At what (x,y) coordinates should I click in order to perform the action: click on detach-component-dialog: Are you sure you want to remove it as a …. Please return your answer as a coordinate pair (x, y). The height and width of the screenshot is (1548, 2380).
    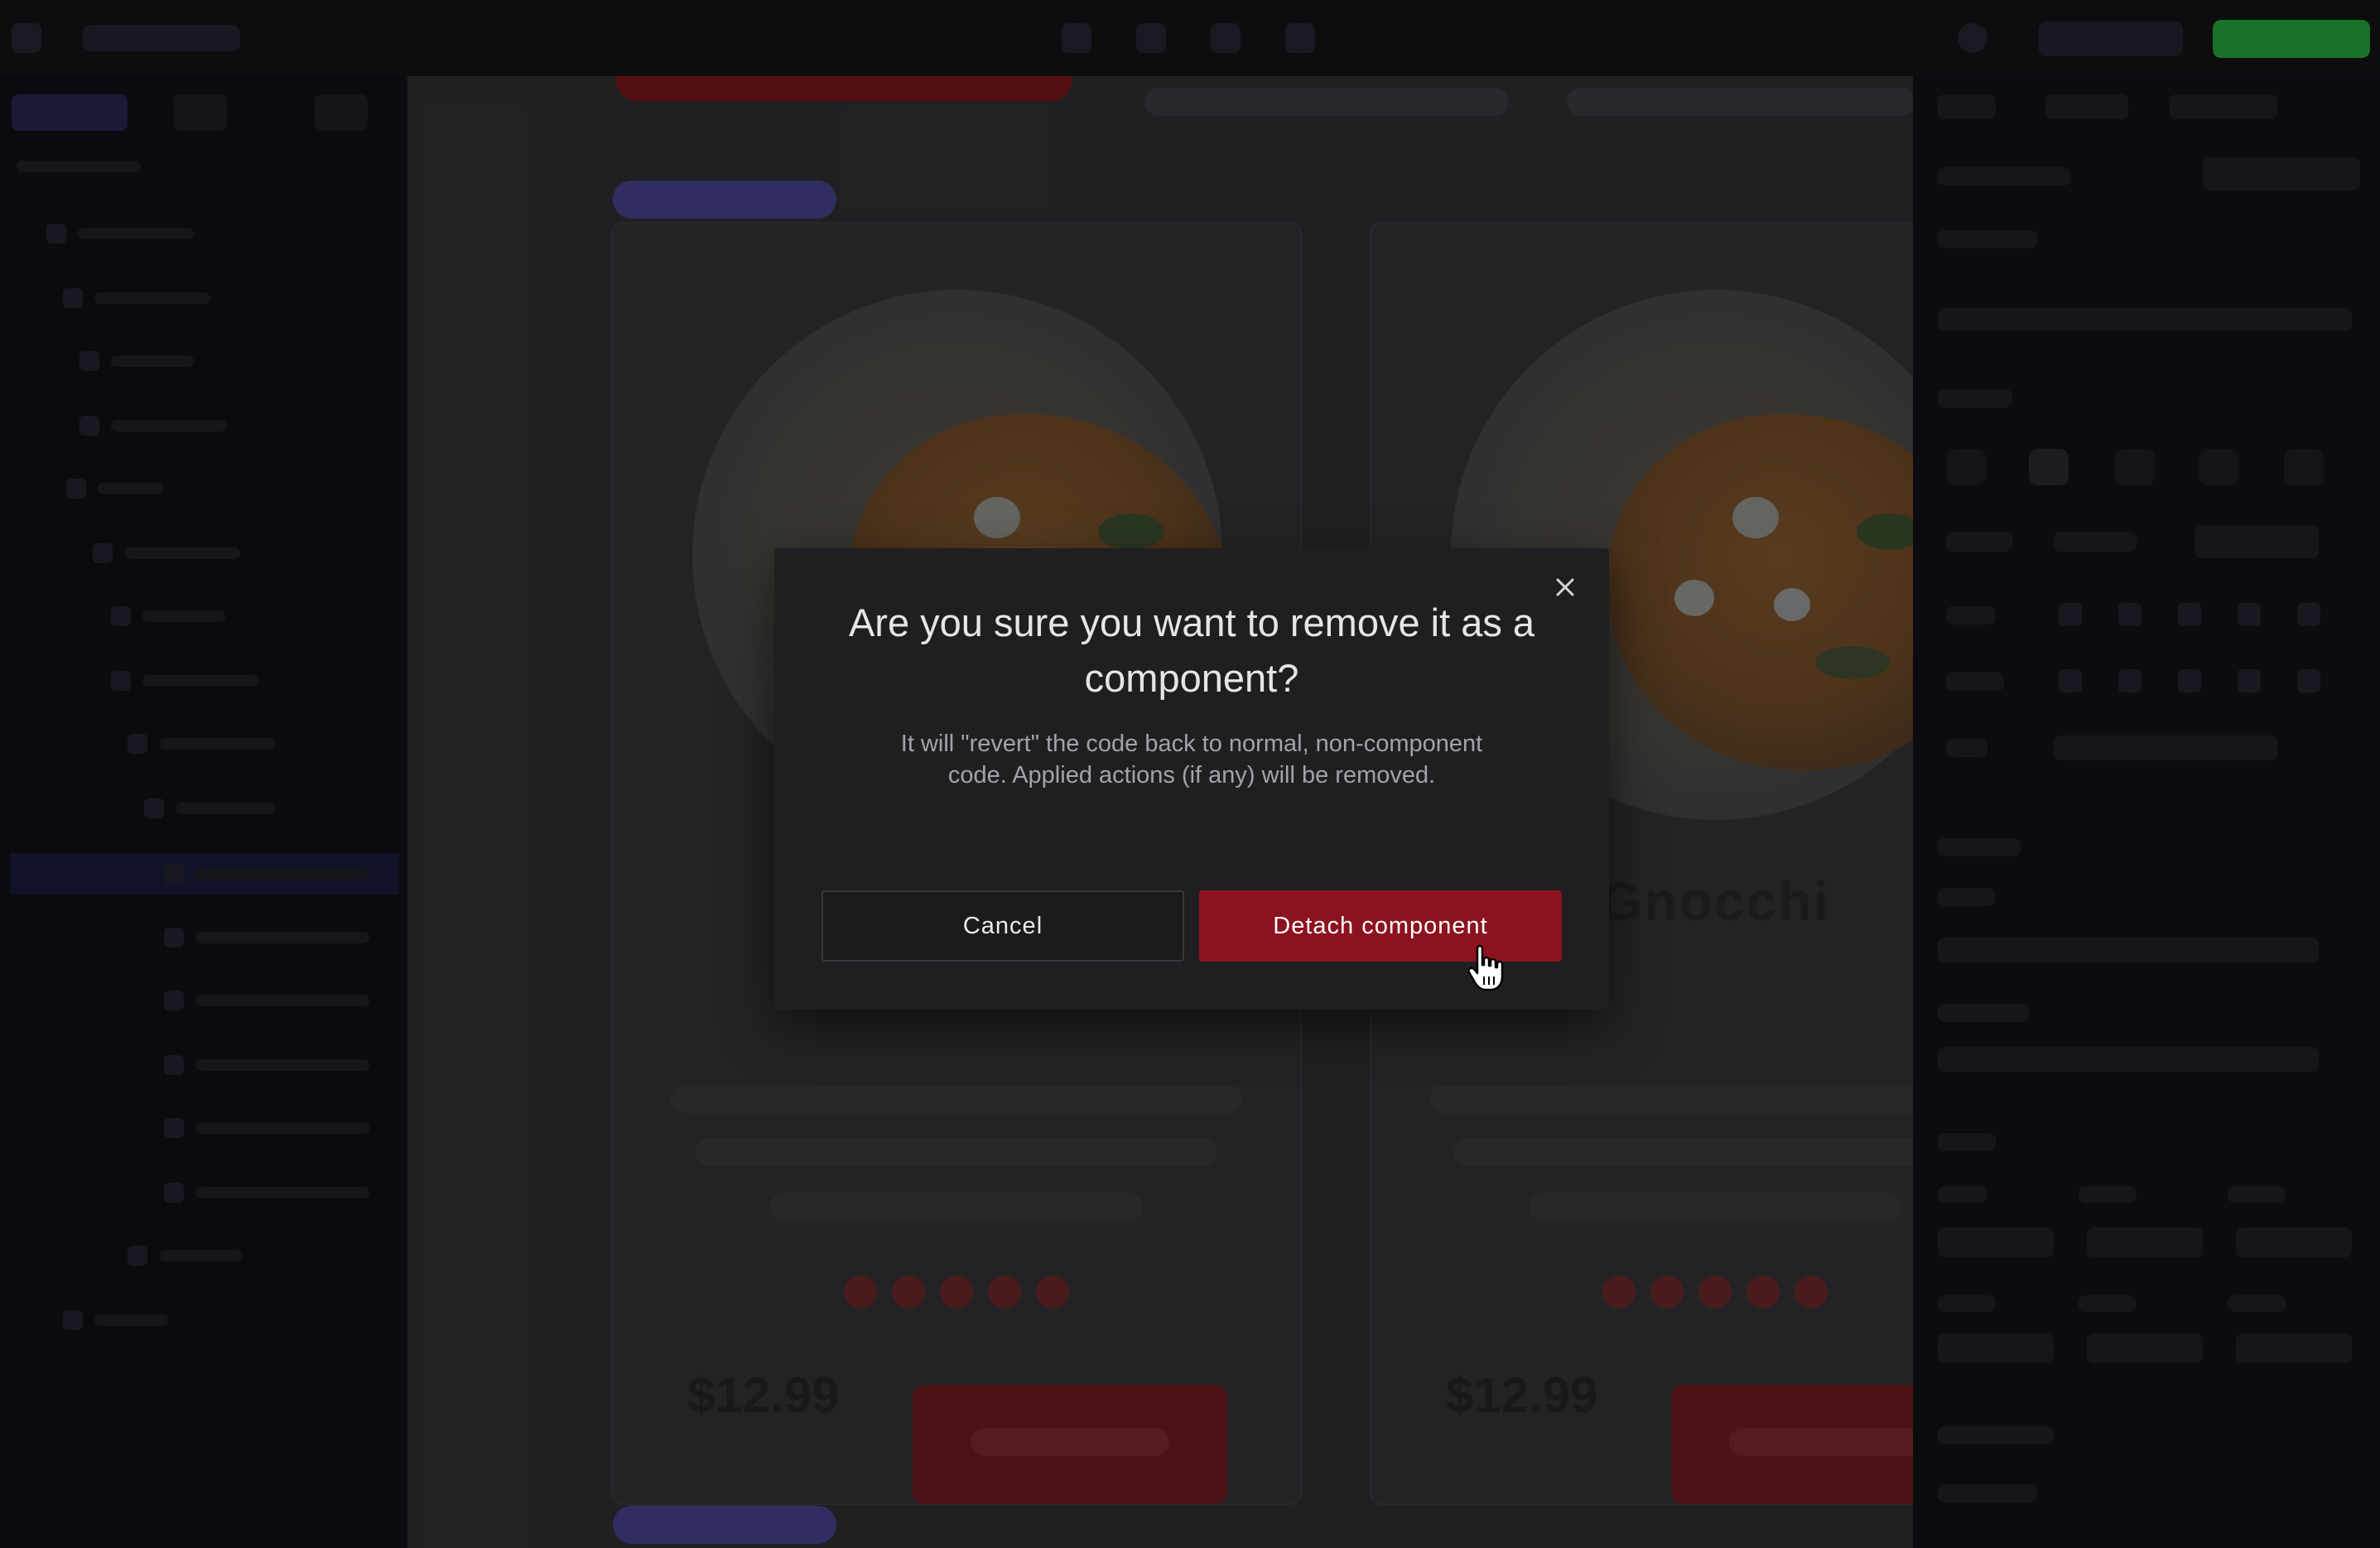
    Looking at the image, I should click on (1191, 779).